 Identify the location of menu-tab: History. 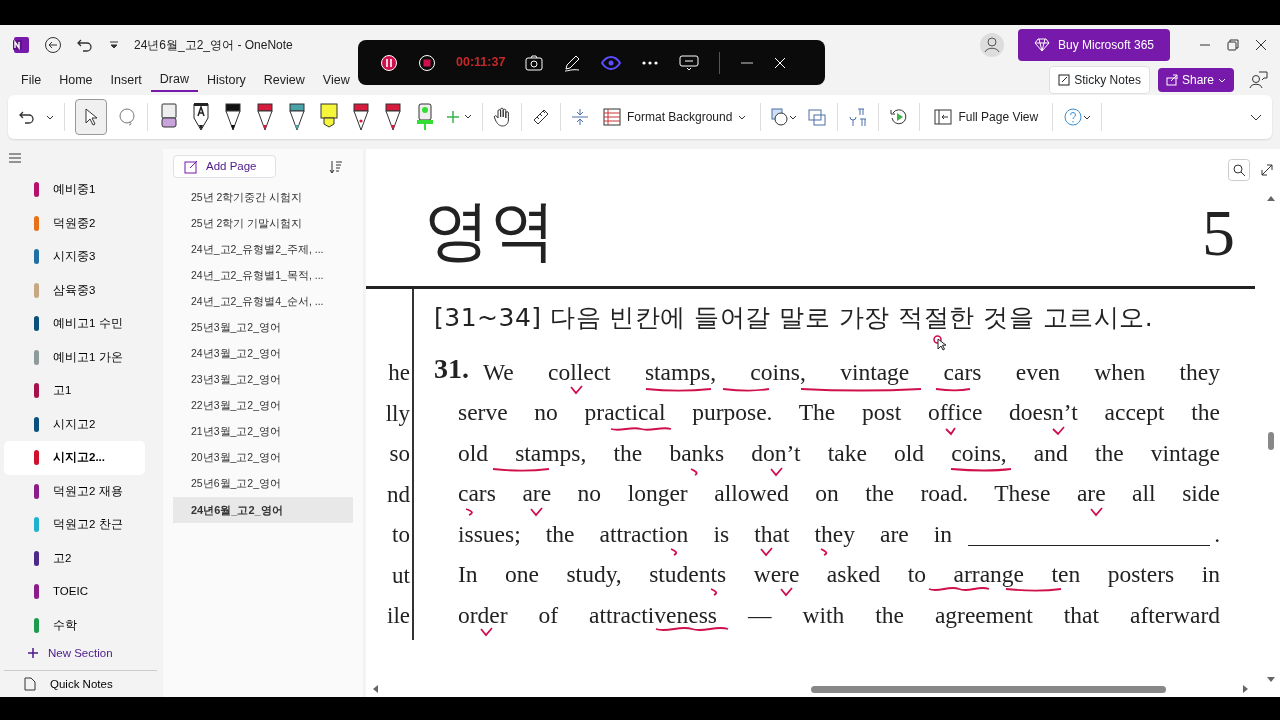
(226, 80).